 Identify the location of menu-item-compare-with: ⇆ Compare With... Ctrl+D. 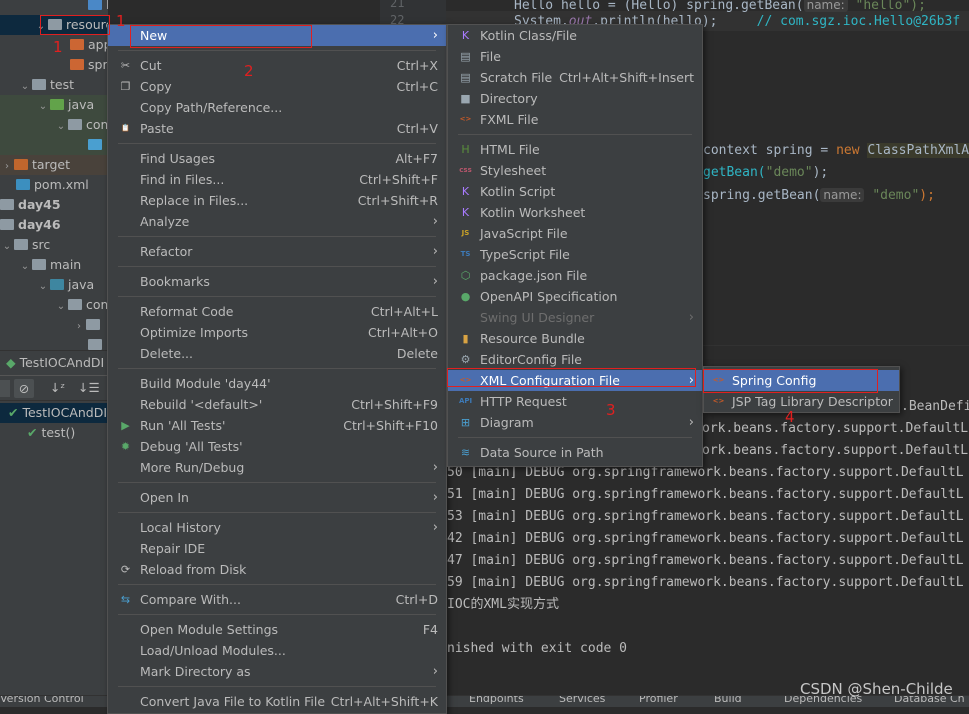
(277, 599).